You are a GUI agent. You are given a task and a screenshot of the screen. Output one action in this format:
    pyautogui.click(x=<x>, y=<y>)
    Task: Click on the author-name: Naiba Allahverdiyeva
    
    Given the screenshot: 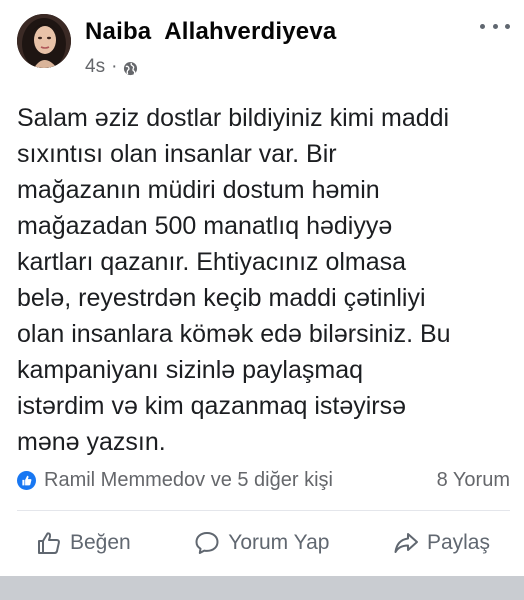 What is the action you would take?
    pyautogui.click(x=210, y=32)
    